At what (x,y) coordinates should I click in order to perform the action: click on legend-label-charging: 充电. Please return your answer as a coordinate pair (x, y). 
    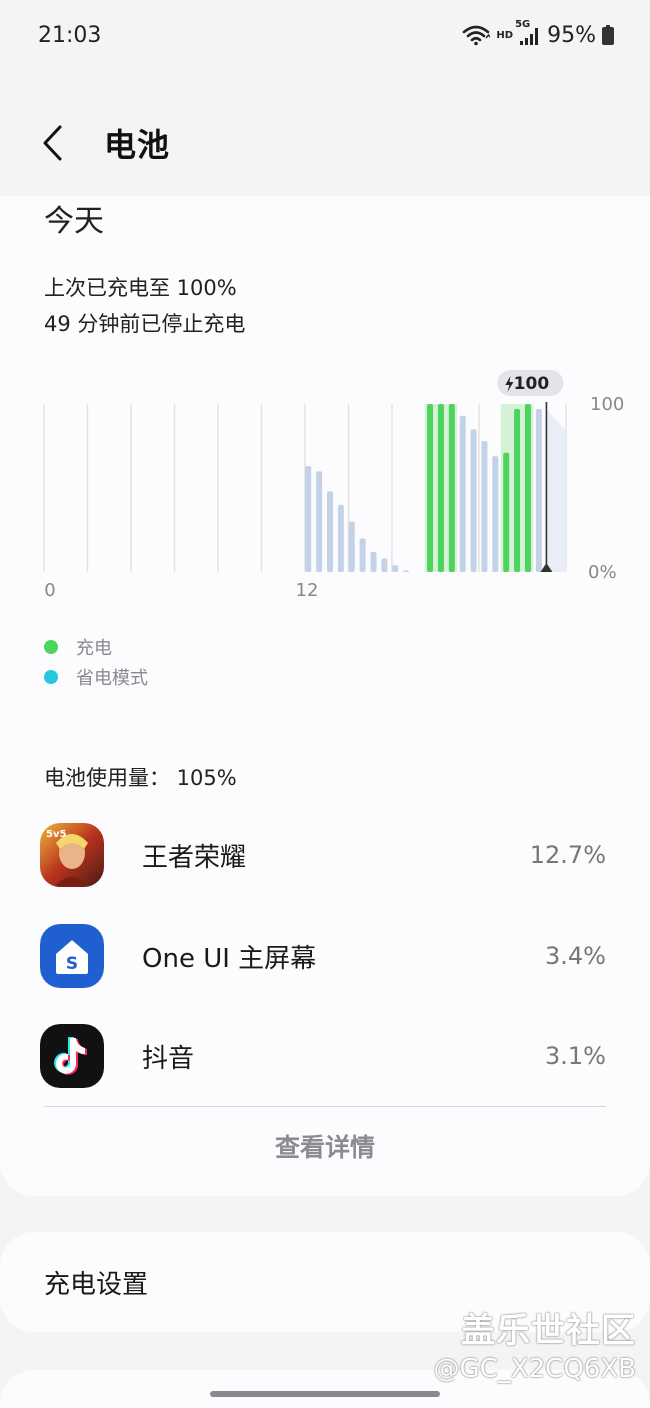
    Looking at the image, I should click on (94, 648).